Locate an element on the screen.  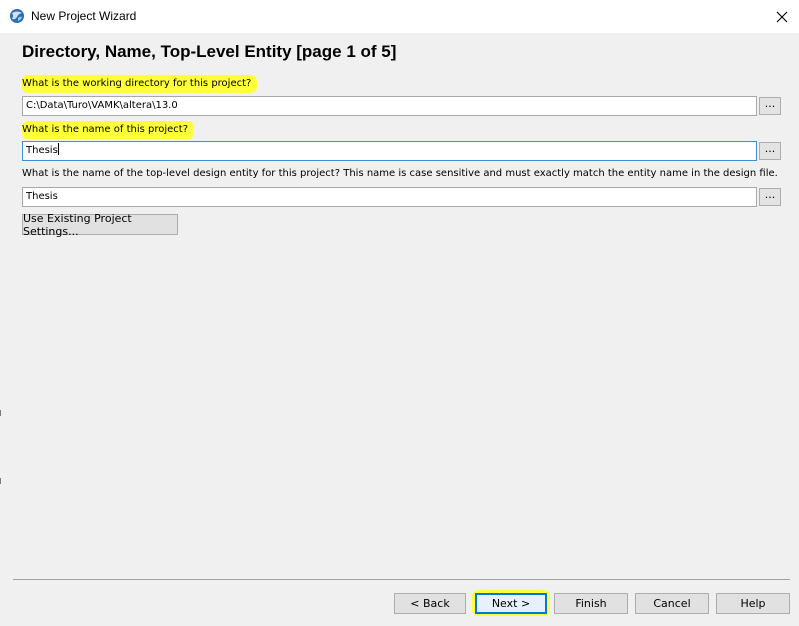
top-level-entity-field: Thesis is located at coordinates (389, 197).